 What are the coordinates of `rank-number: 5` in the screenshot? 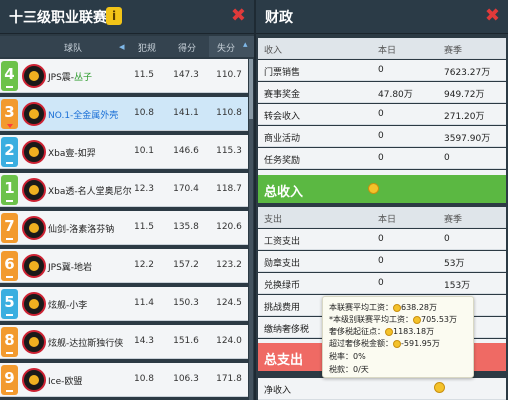 It's located at (9, 302).